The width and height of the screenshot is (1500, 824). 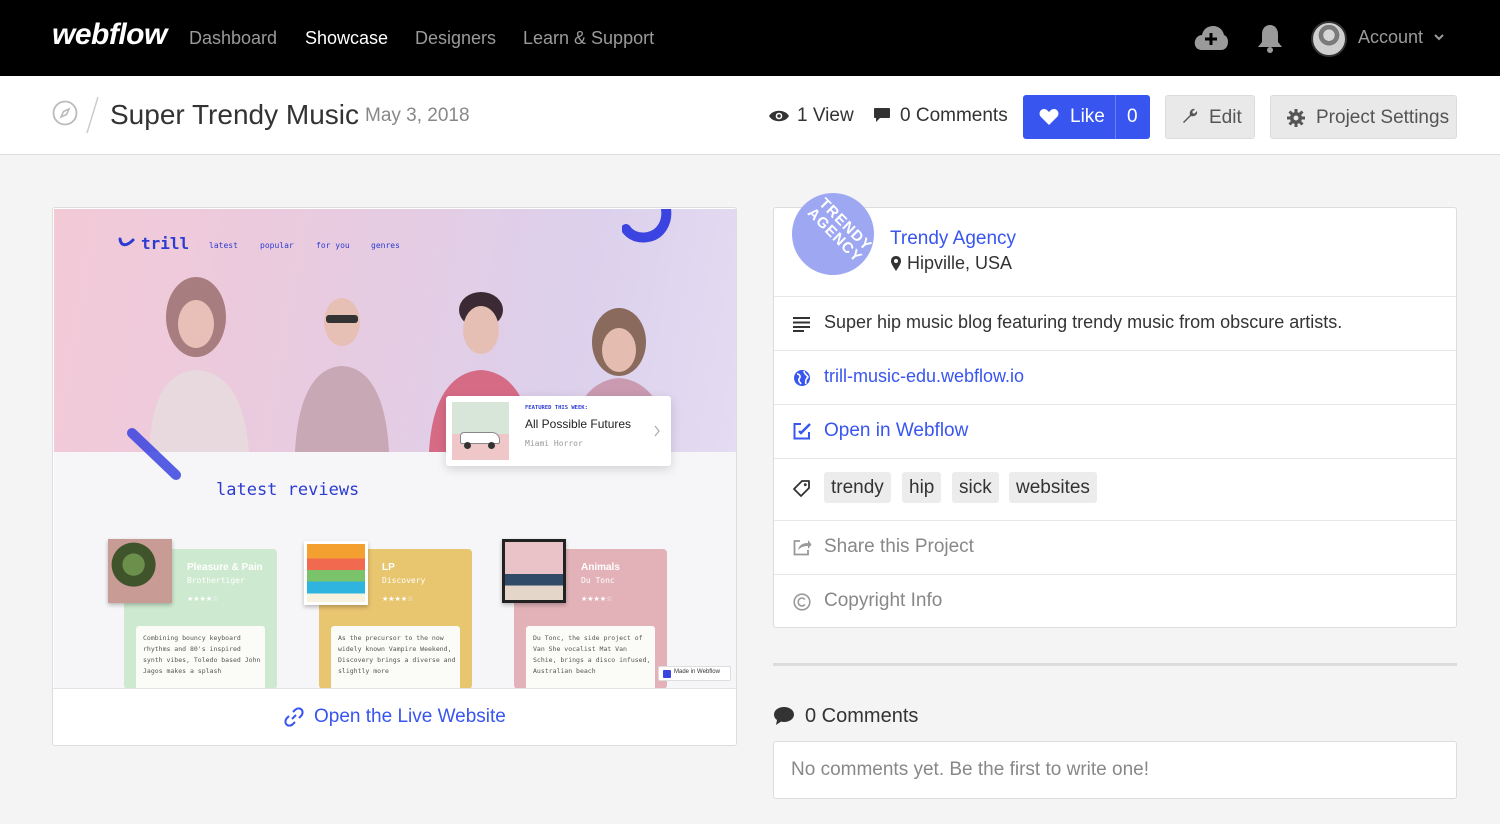 I want to click on review-title: Animals, so click(x=600, y=567).